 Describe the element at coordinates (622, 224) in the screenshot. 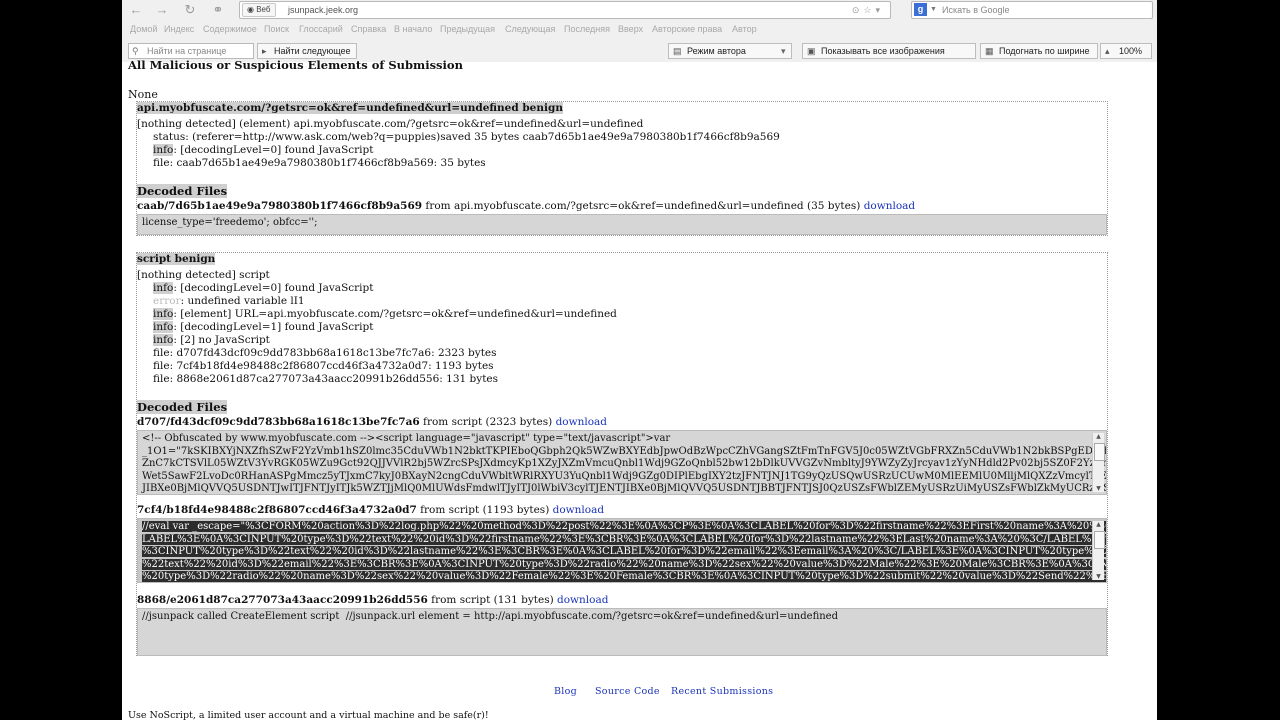

I see `code-textarea: license_type='freedemo'; obfcc='';` at that location.